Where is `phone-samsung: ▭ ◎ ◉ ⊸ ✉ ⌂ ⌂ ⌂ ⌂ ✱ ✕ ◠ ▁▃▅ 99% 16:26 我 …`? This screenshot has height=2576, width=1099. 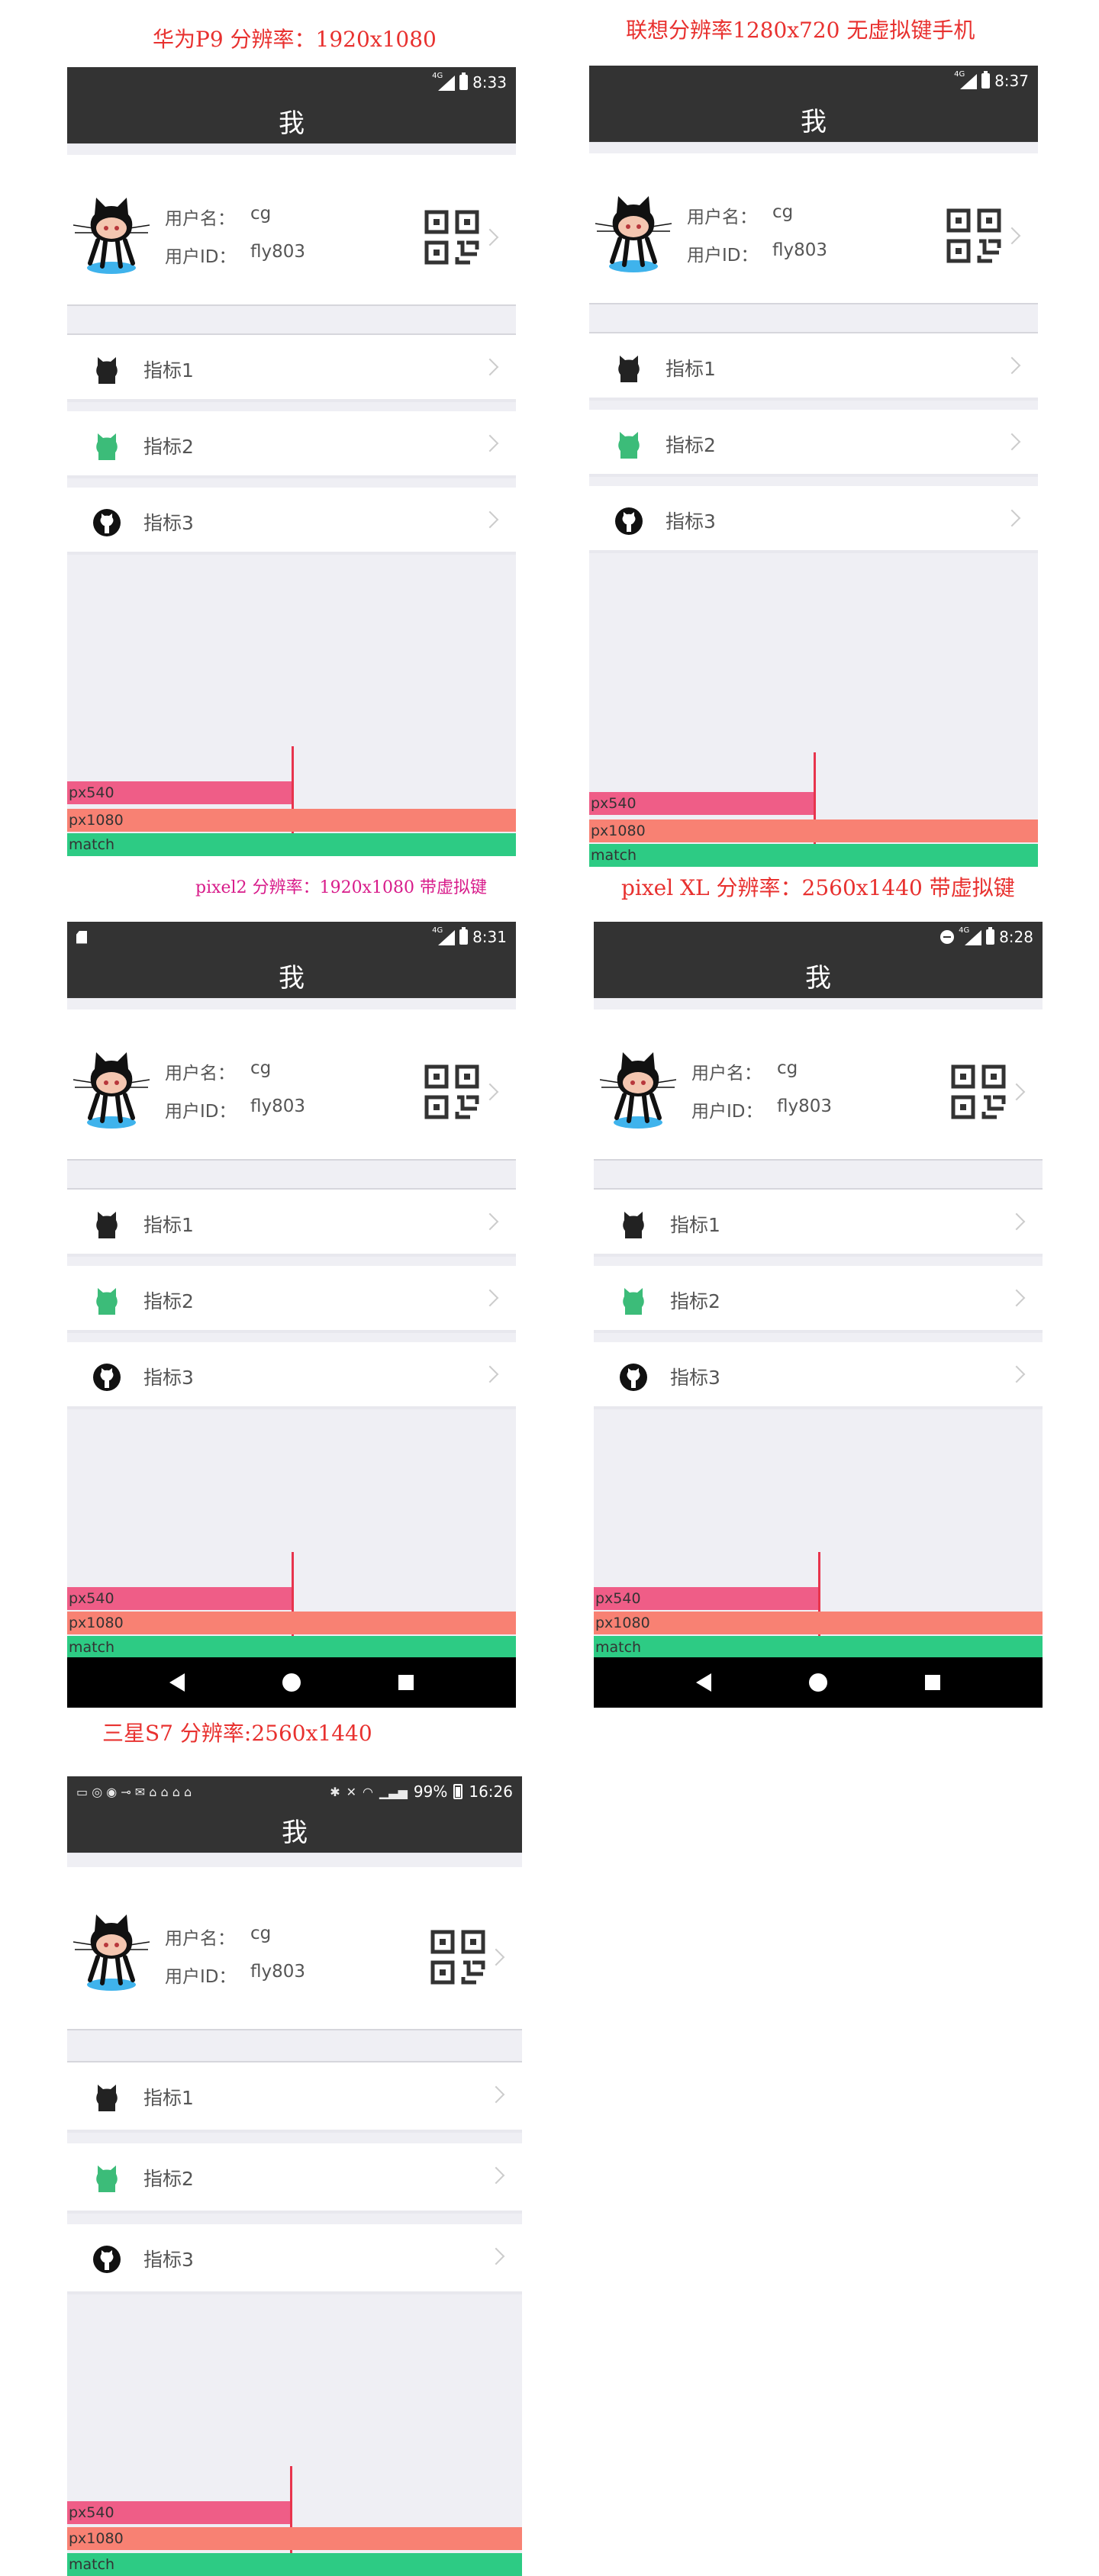
phone-samsung: ▭ ◎ ◉ ⊸ ✉ ⌂ ⌂ ⌂ ⌂ ✱ ✕ ◠ ▁▃▅ 99% 16:26 我 … is located at coordinates (294, 2176).